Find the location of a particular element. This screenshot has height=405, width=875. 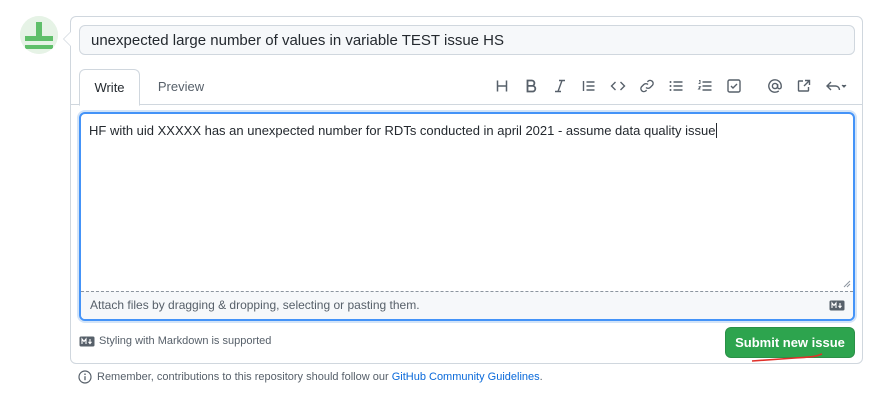

tab-preview: Preview is located at coordinates (181, 87).